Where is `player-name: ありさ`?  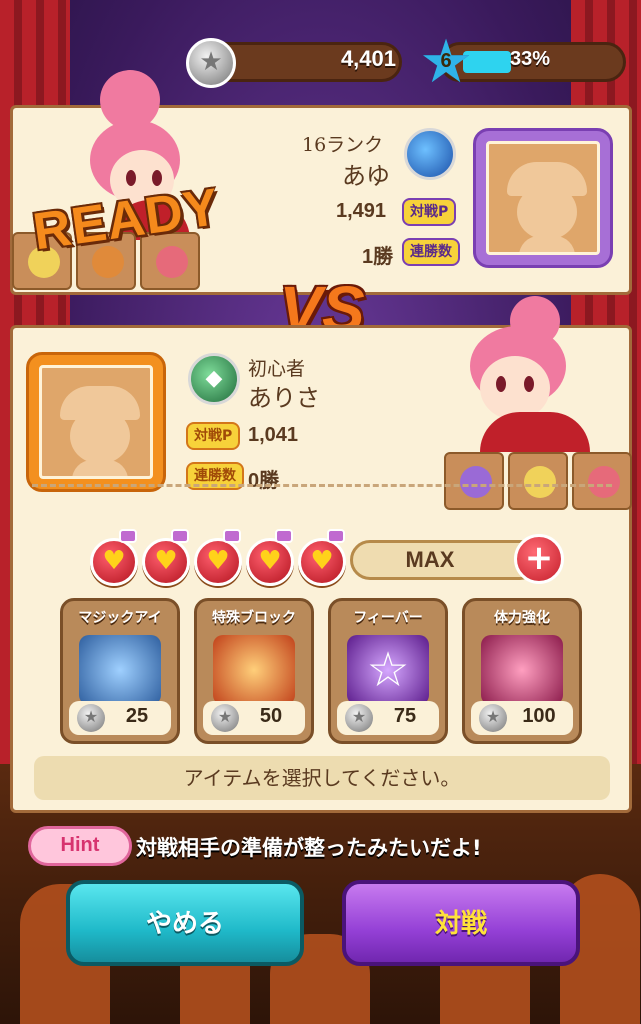
player-name: ありさ is located at coordinates (284, 398).